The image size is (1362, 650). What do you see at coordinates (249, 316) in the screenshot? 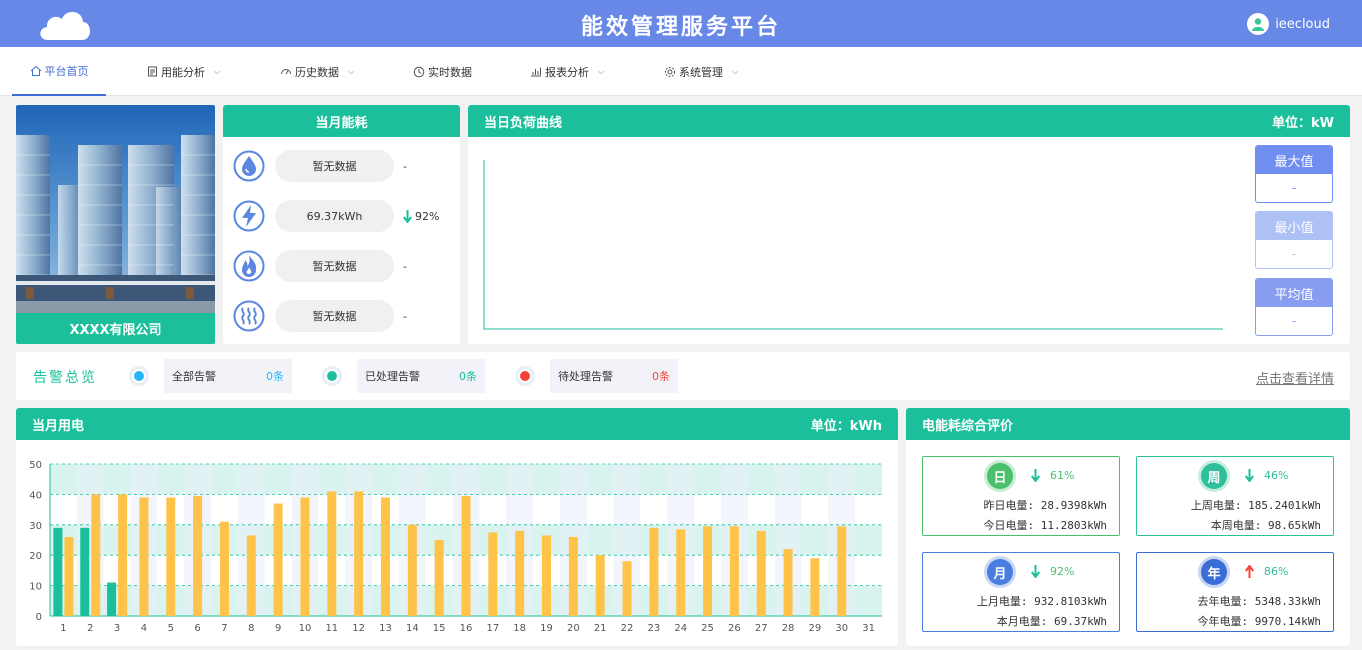
I see `heat-icon` at bounding box center [249, 316].